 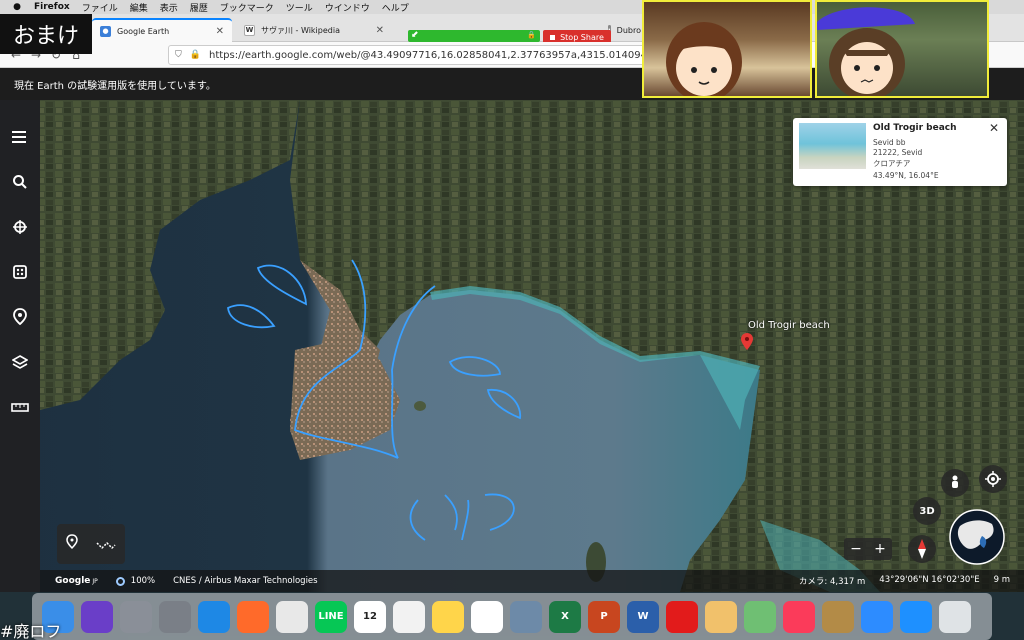 What do you see at coordinates (994, 128) in the screenshot?
I see `close-card-icon: ✕` at bounding box center [994, 128].